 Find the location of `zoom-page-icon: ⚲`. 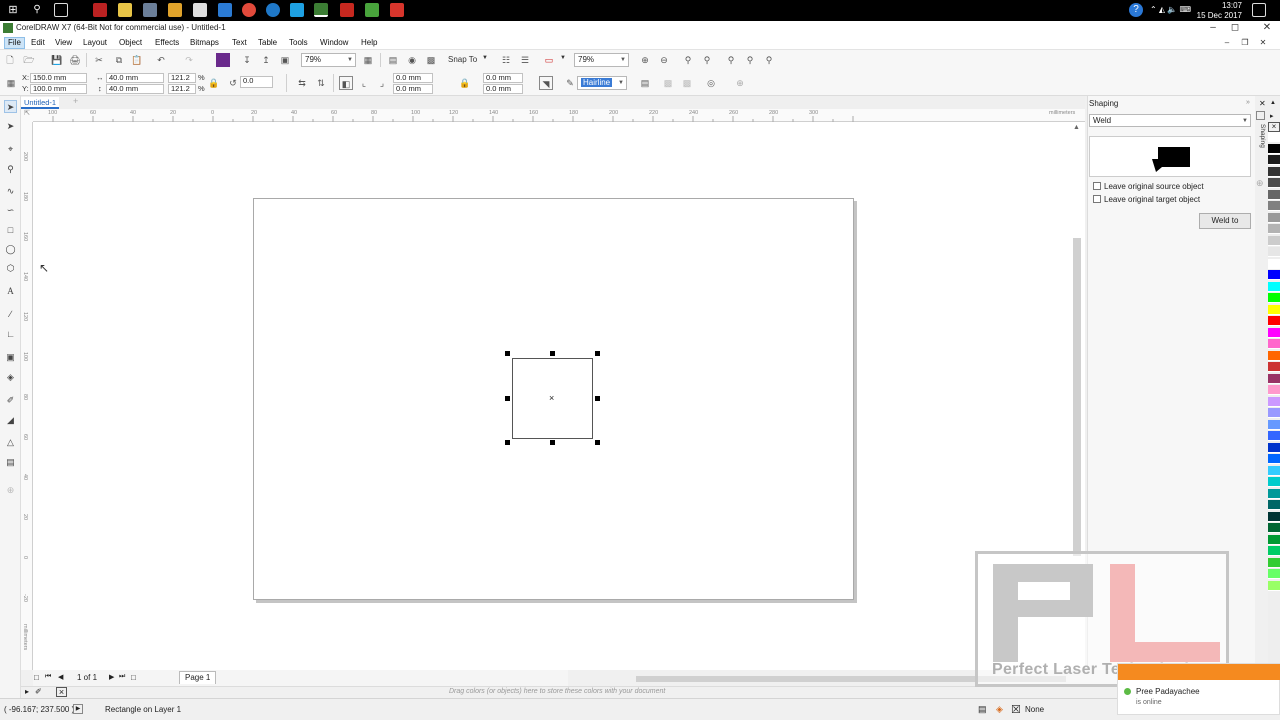

zoom-page-icon: ⚲ is located at coordinates (731, 60).